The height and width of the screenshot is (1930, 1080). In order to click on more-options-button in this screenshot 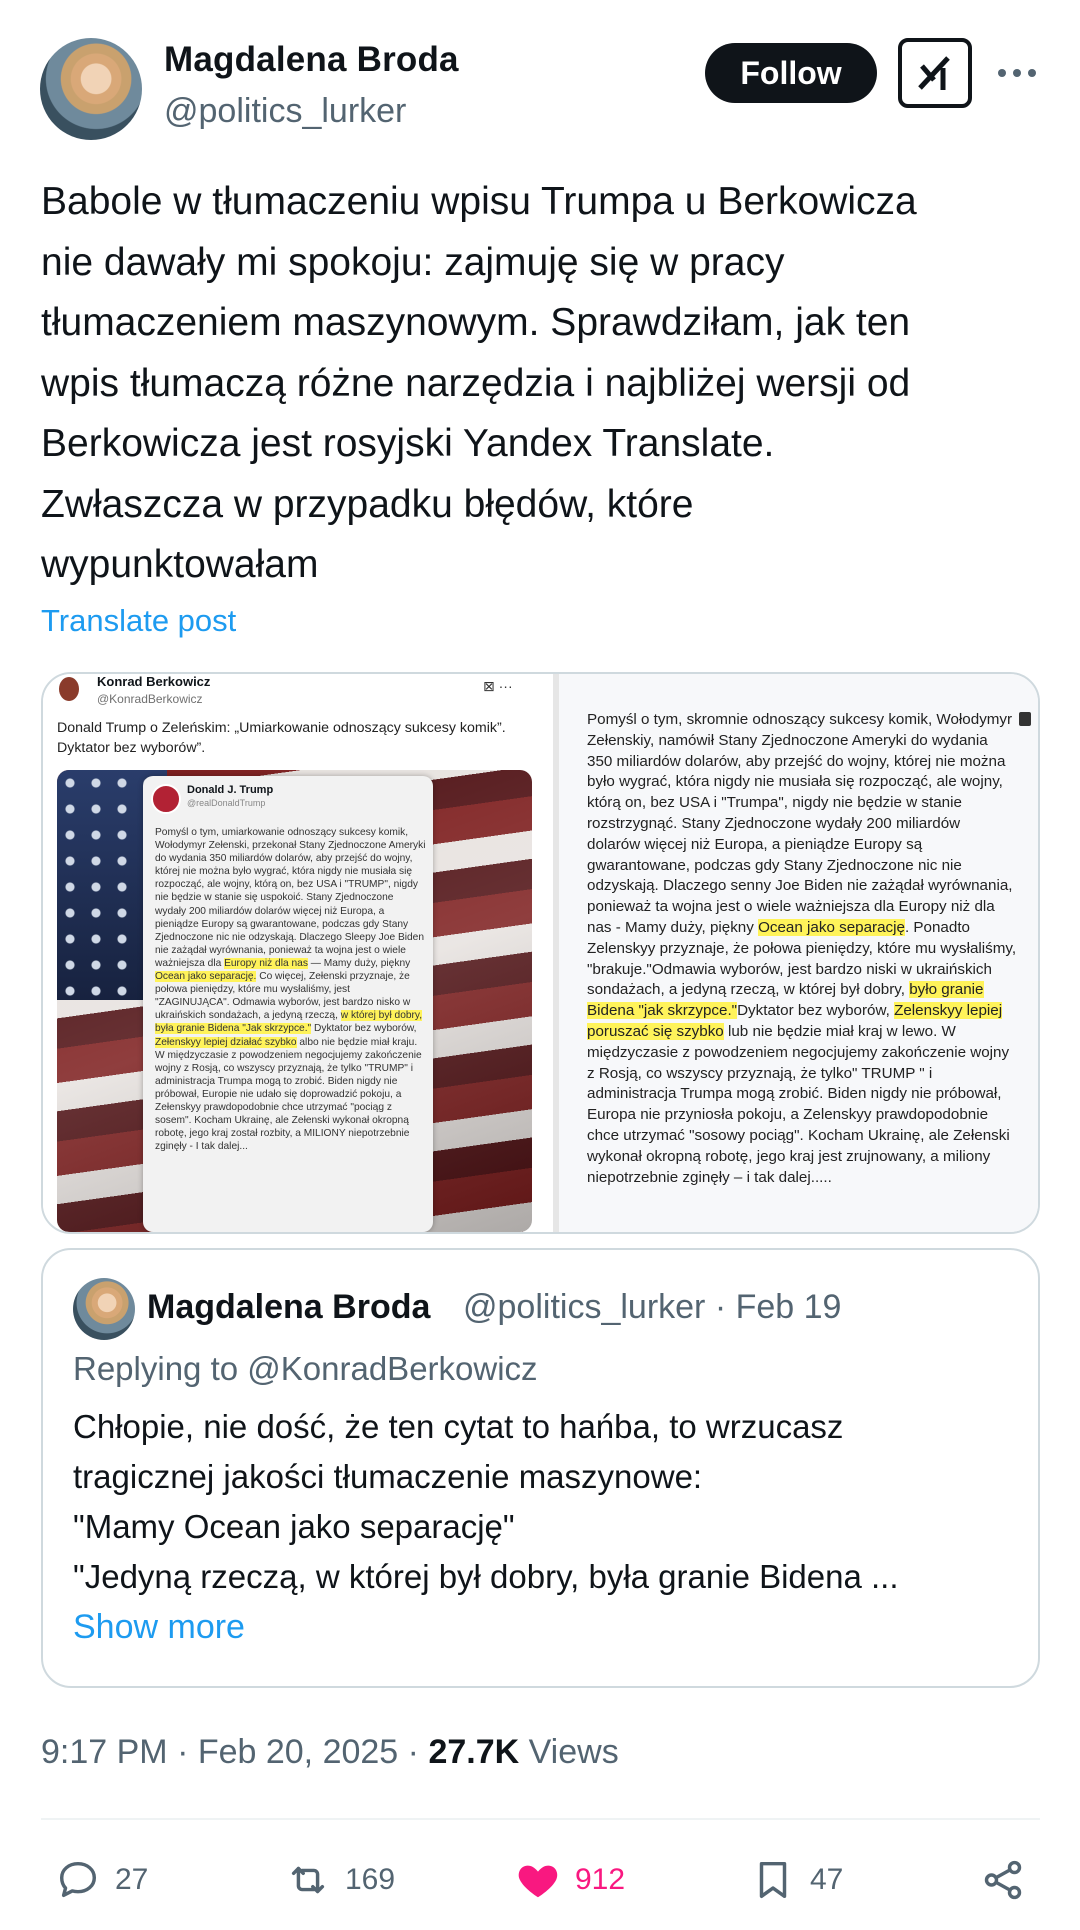, I will do `click(1017, 73)`.